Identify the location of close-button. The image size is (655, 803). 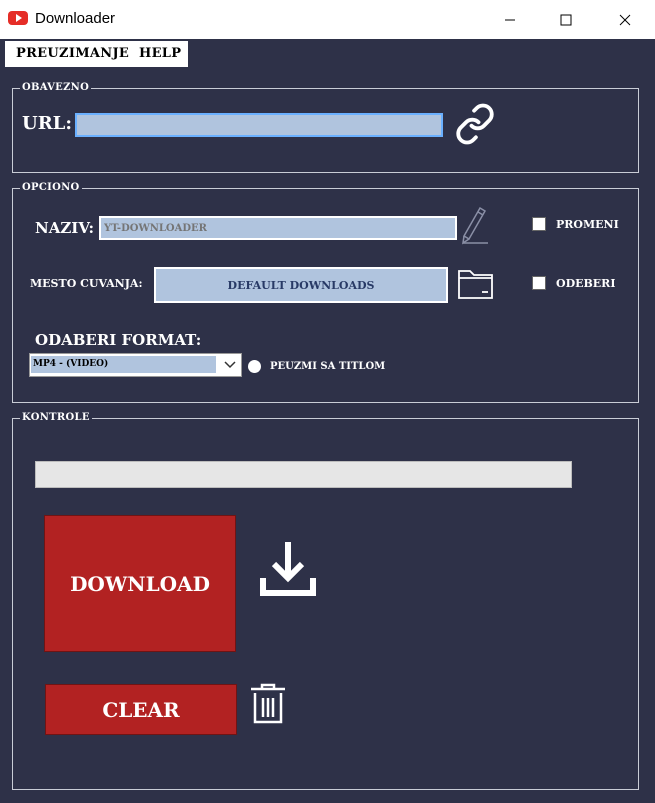
(625, 19).